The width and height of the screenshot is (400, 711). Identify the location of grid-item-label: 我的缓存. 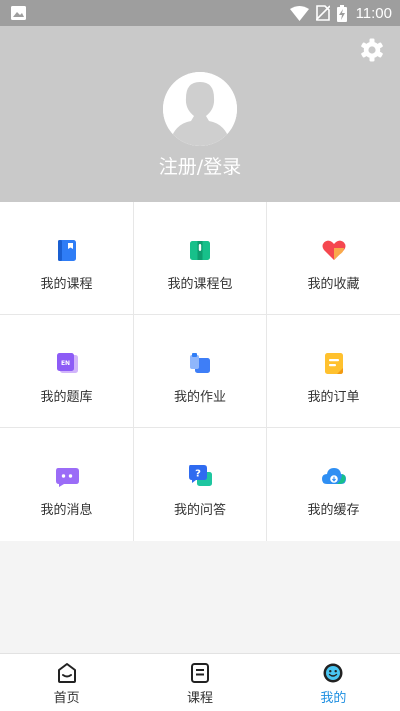
(333, 510).